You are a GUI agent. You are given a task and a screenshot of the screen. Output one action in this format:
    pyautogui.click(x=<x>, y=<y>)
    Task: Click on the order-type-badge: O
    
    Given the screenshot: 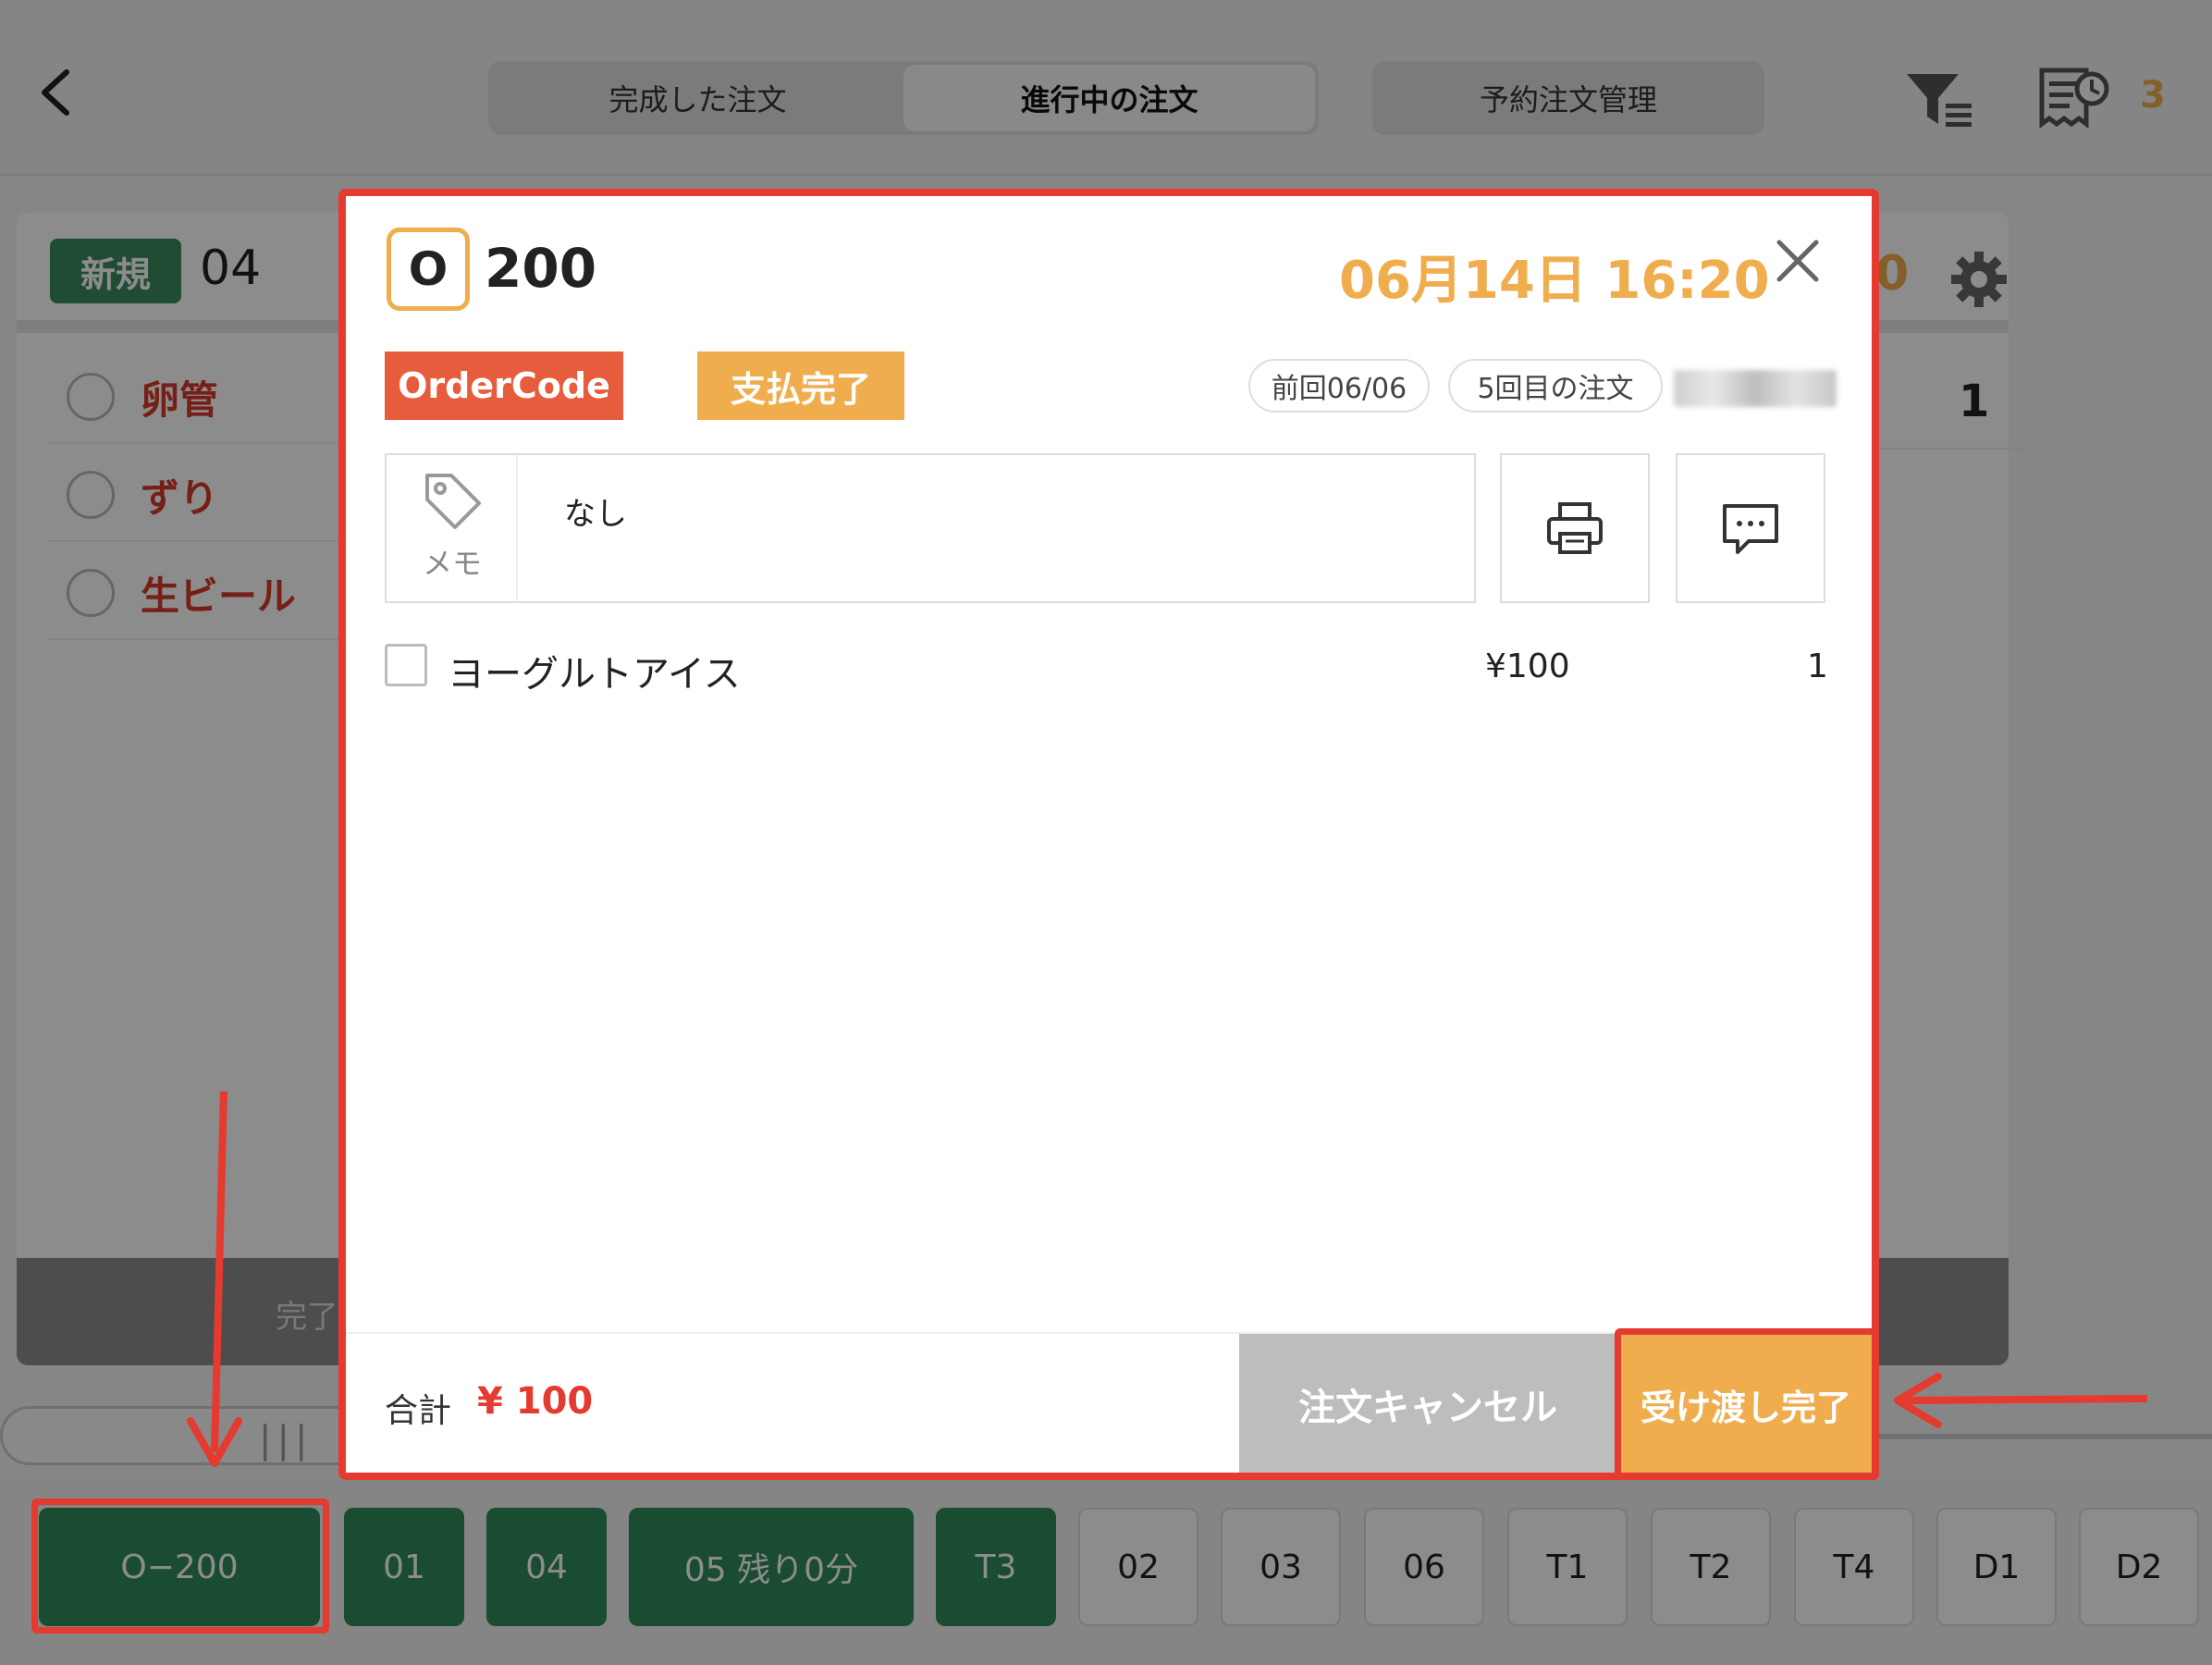 What is the action you would take?
    pyautogui.click(x=429, y=269)
    